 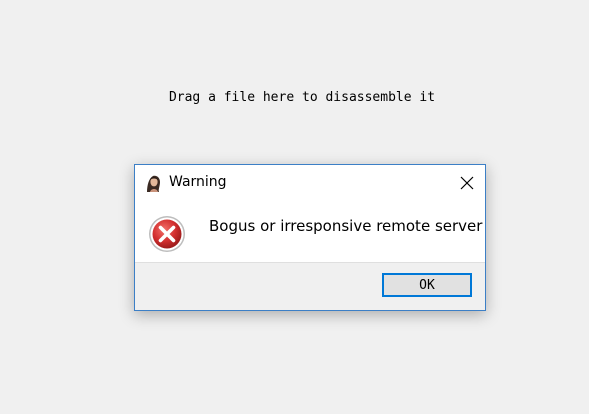 I want to click on close-button, so click(x=467, y=183).